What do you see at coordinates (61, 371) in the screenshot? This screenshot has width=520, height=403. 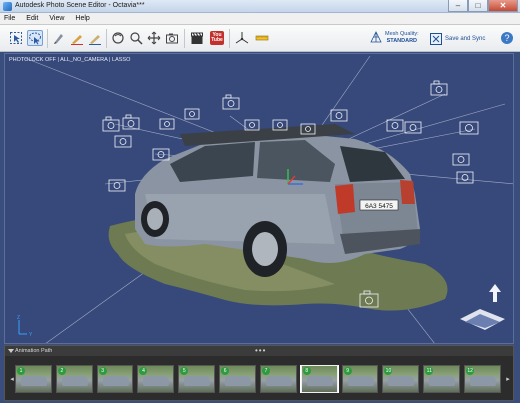 I see `thumbnail-number-badge: 2` at bounding box center [61, 371].